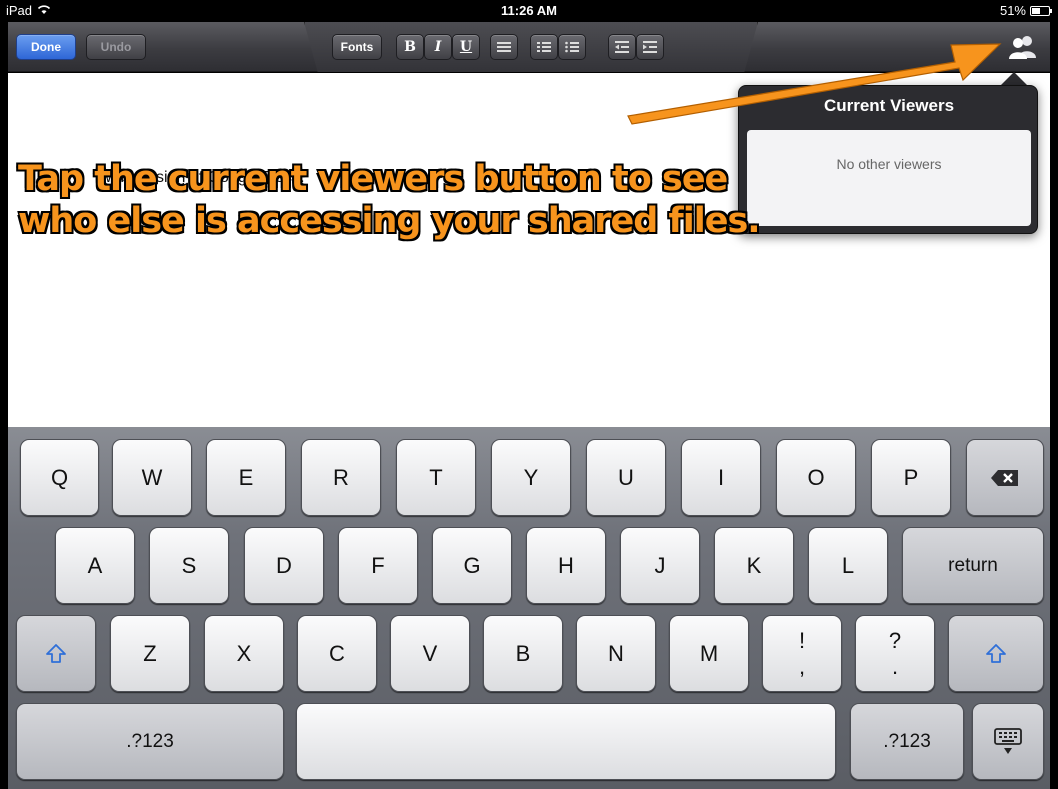 The image size is (1058, 789). What do you see at coordinates (709, 653) in the screenshot?
I see `key-m: M` at bounding box center [709, 653].